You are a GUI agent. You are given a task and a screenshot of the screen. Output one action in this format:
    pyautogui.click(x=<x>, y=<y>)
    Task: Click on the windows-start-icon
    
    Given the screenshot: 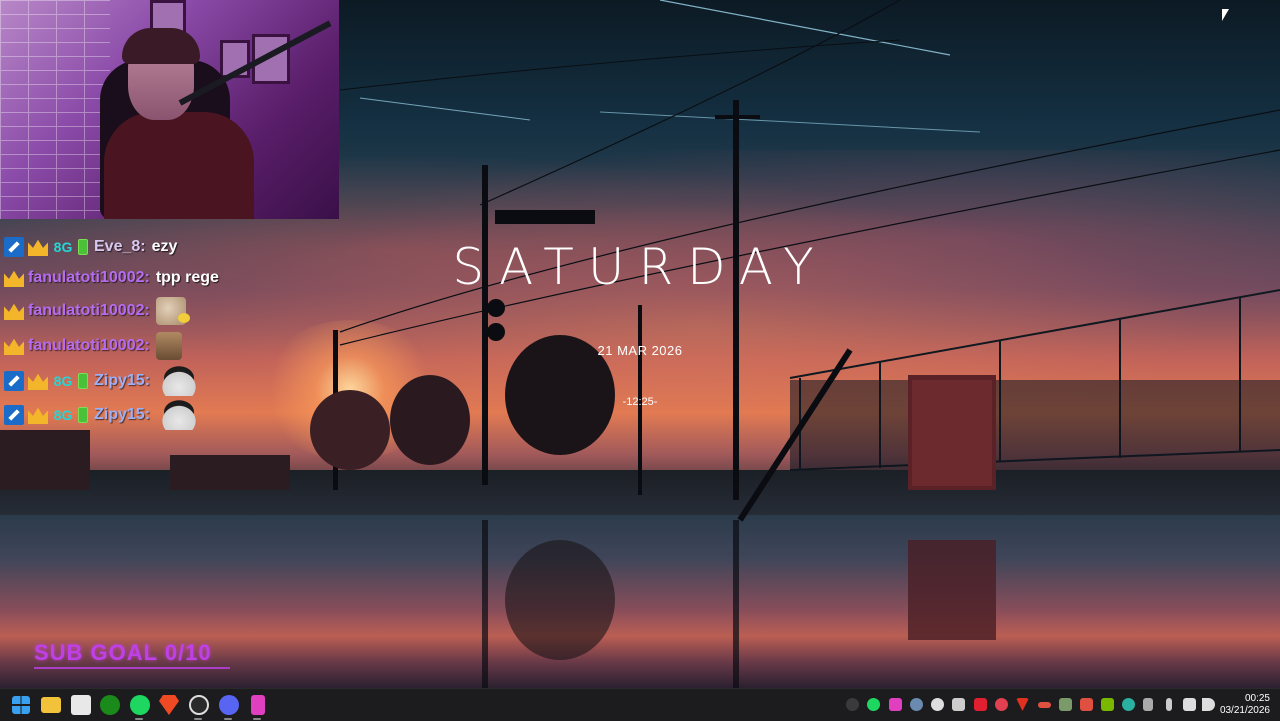 What is the action you would take?
    pyautogui.click(x=21, y=705)
    